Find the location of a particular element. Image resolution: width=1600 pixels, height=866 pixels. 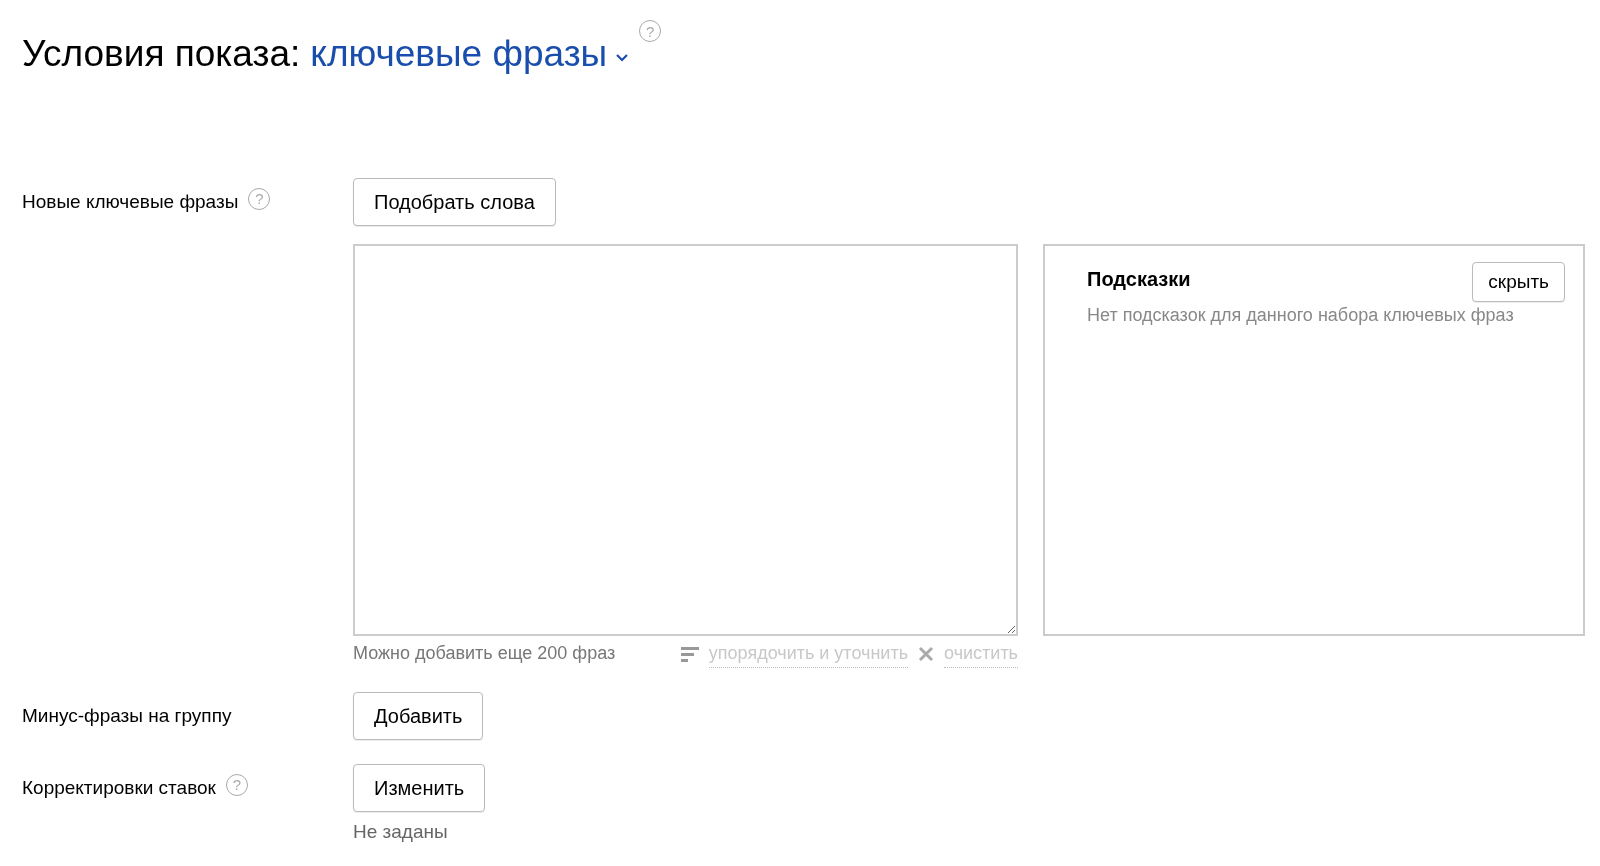

chevron-down-icon is located at coordinates (622, 57).